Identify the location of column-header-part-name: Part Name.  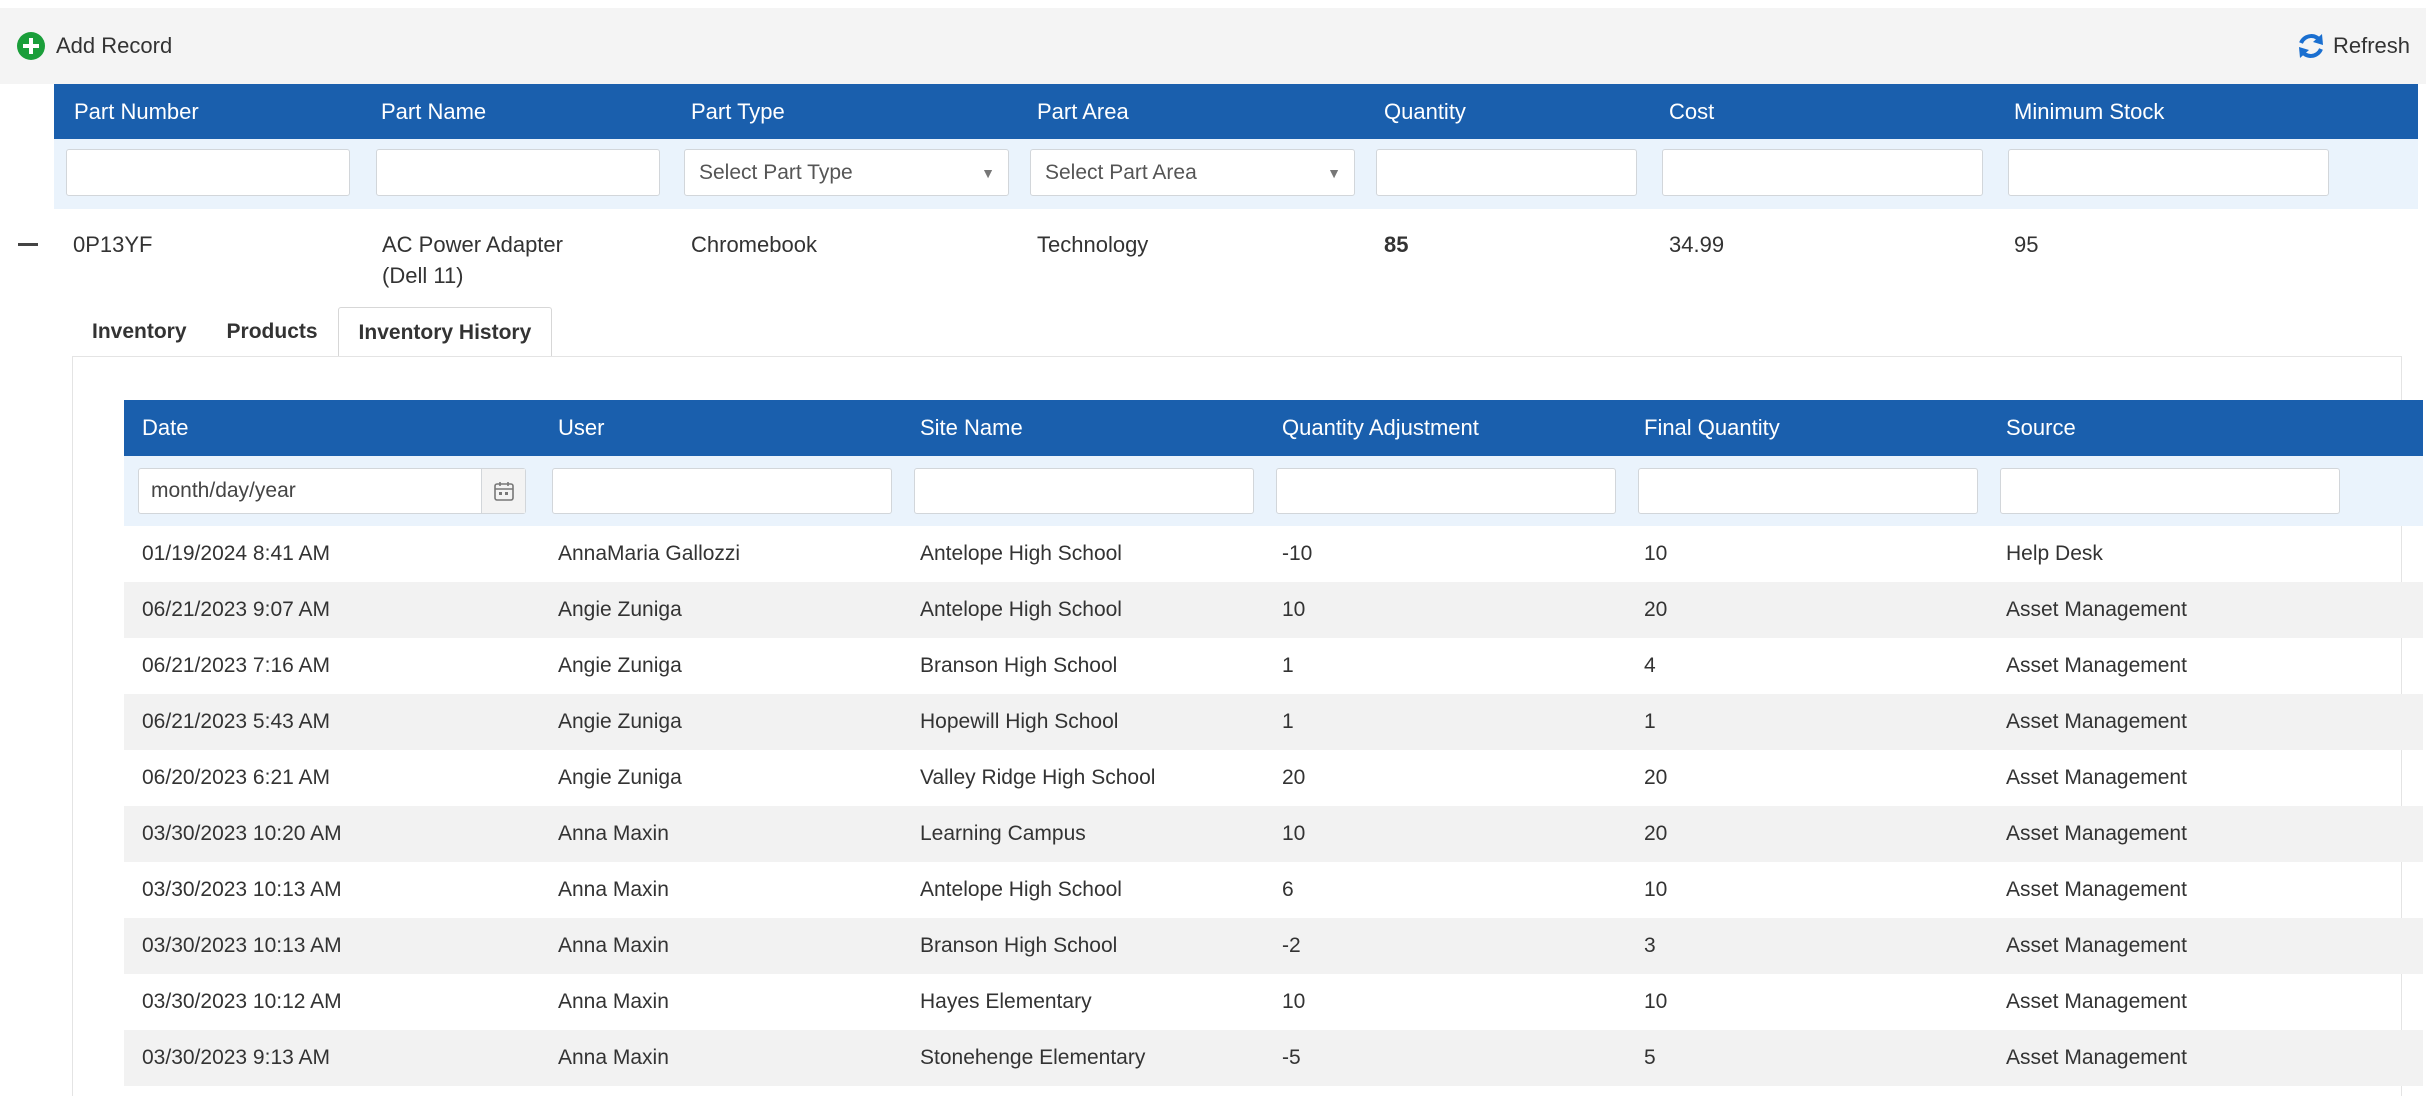
(433, 111).